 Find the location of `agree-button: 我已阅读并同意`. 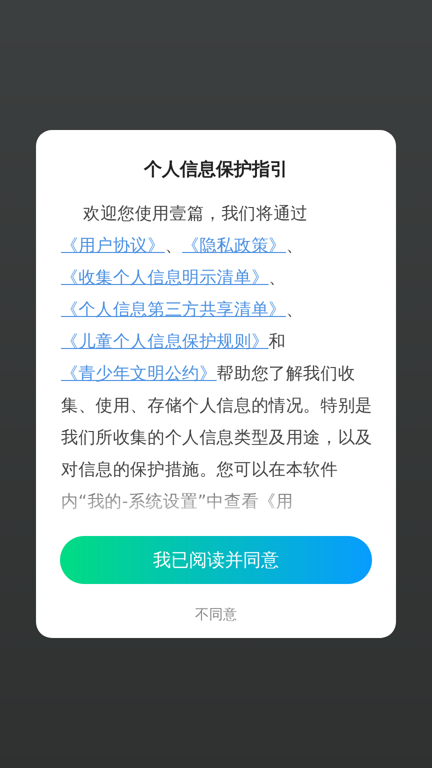

agree-button: 我已阅读并同意 is located at coordinates (216, 560).